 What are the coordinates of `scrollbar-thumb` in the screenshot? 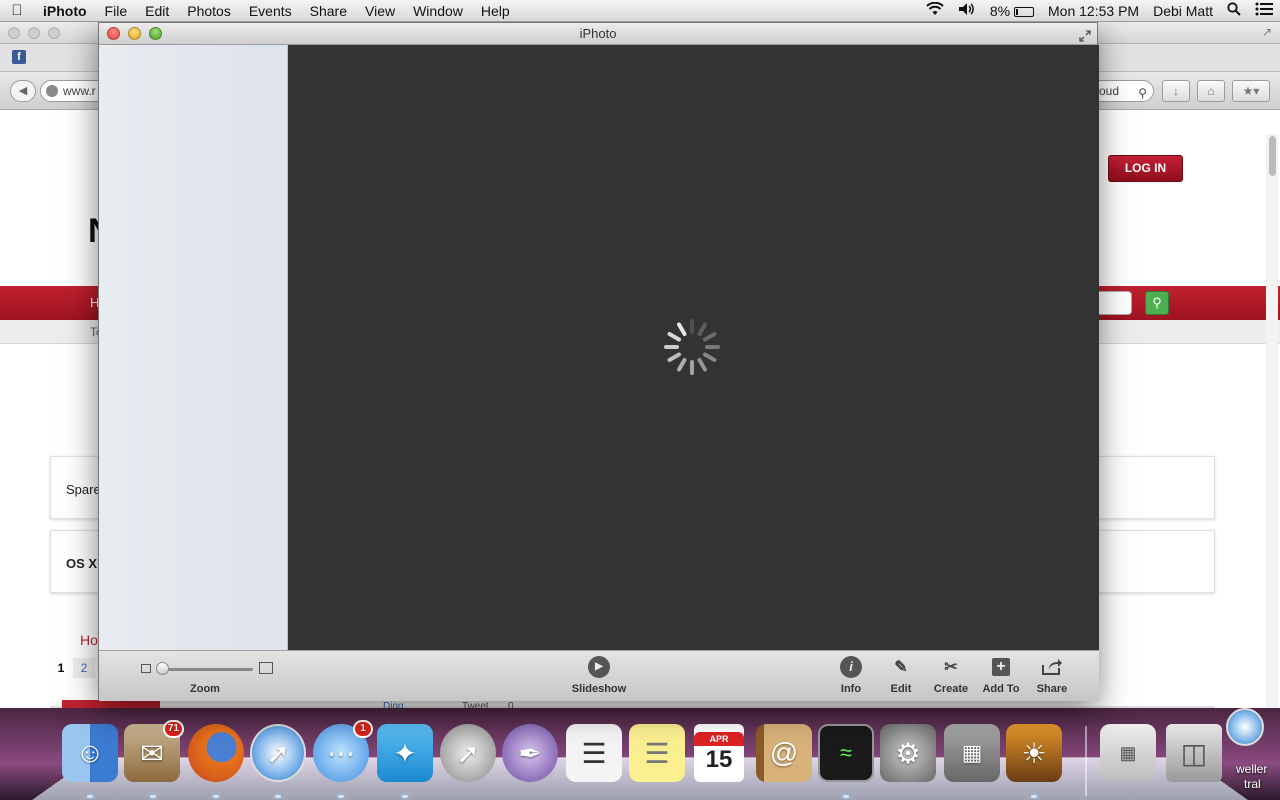 It's located at (1272, 156).